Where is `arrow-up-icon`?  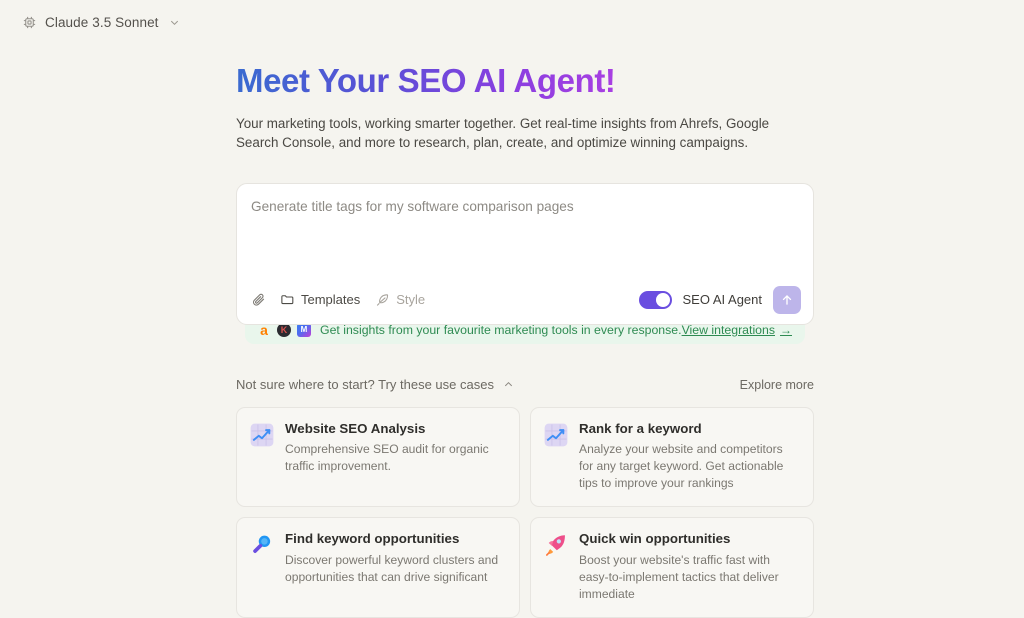 arrow-up-icon is located at coordinates (787, 300).